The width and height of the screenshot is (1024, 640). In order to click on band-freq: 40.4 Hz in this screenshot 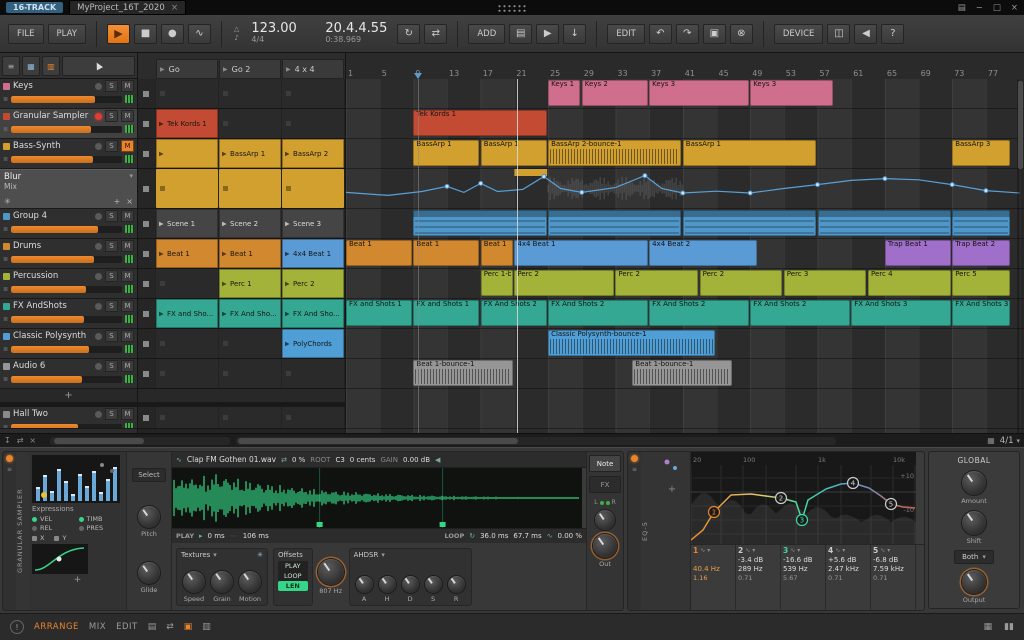, I will do `click(713, 569)`.